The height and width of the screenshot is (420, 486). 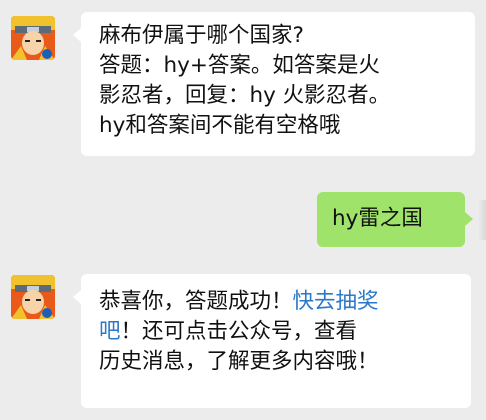 I want to click on message-text: ！还可点击公众号，查看, so click(x=239, y=331).